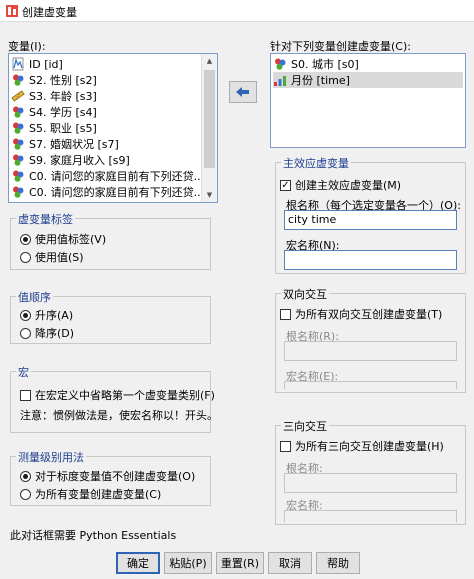  Describe the element at coordinates (368, 64) in the screenshot. I see `target-list-item: S0. 城市 [s0]` at that location.